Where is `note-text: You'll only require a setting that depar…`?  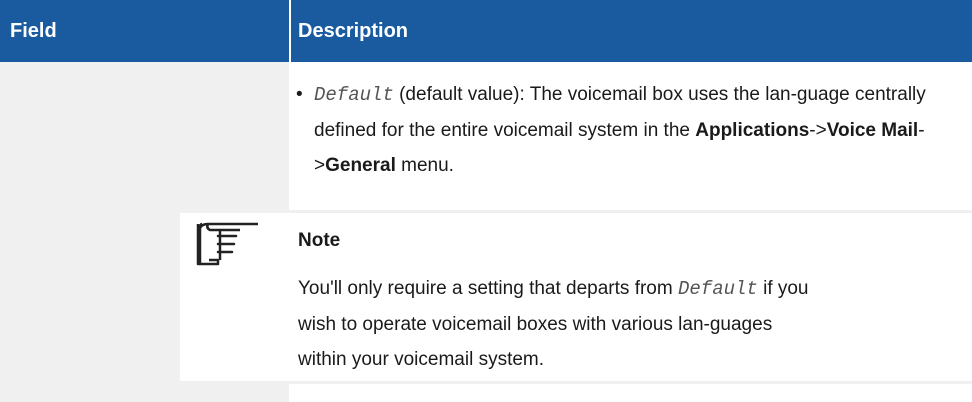
note-text: You'll only require a setting that depar… is located at coordinates (558, 324).